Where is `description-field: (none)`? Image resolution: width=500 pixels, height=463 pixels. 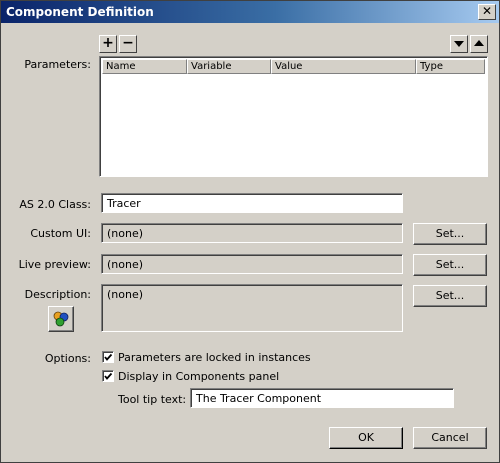
description-field: (none) is located at coordinates (252, 308).